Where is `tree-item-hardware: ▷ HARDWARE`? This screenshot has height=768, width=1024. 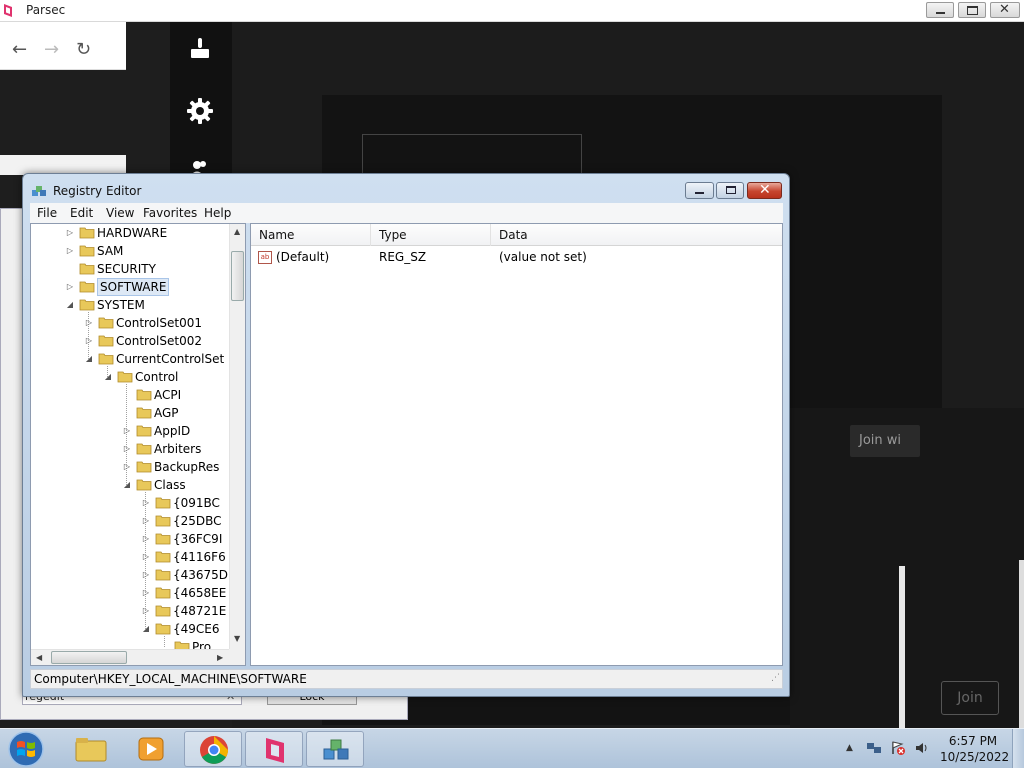 tree-item-hardware: ▷ HARDWARE is located at coordinates (147, 233).